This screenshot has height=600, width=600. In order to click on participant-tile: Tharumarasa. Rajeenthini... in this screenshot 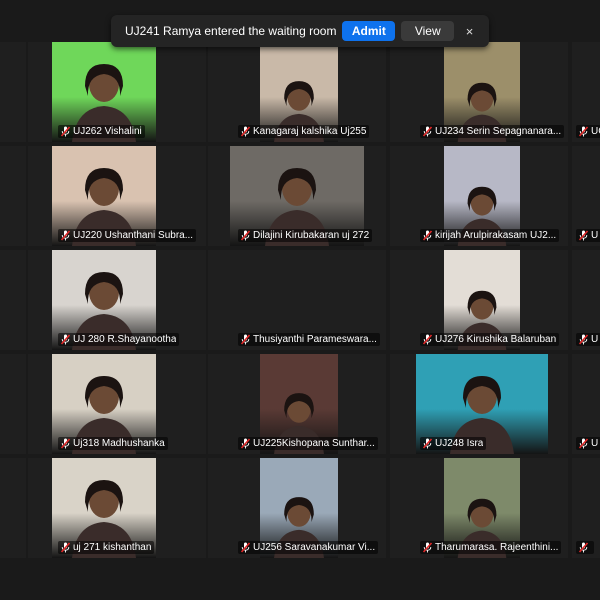, I will do `click(479, 508)`.